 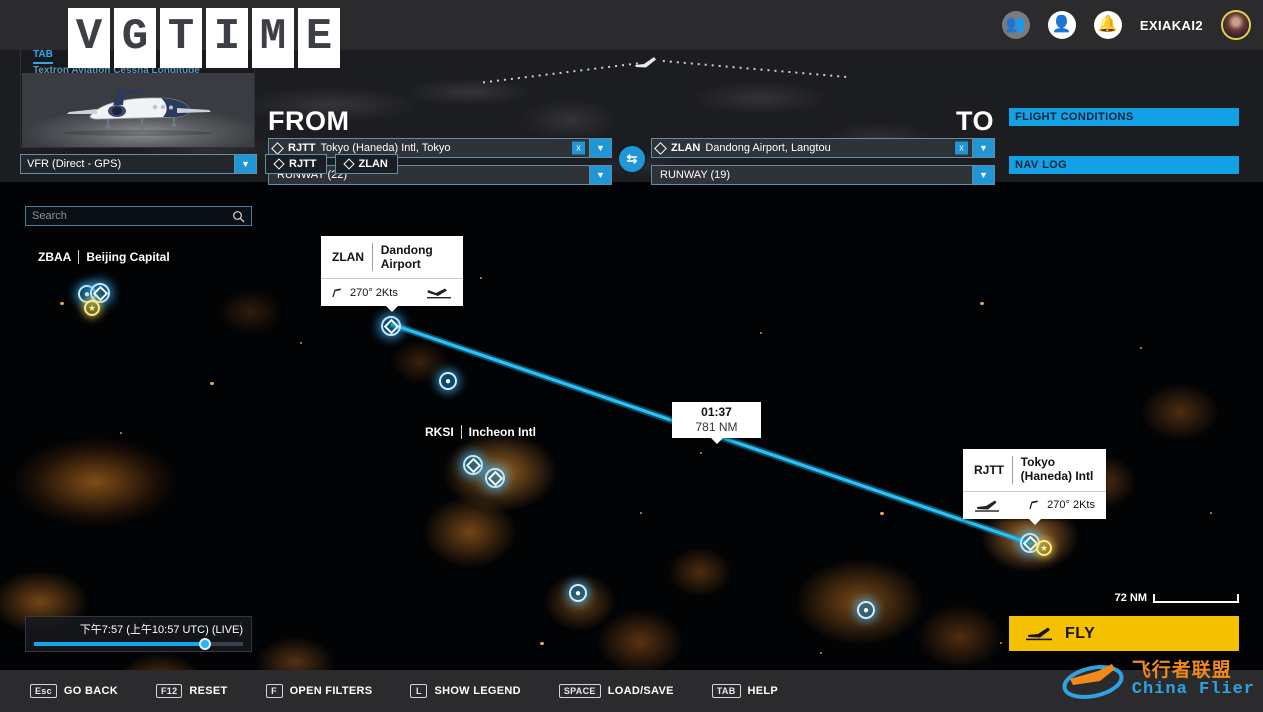 What do you see at coordinates (238, 216) in the screenshot?
I see `search-icon` at bounding box center [238, 216].